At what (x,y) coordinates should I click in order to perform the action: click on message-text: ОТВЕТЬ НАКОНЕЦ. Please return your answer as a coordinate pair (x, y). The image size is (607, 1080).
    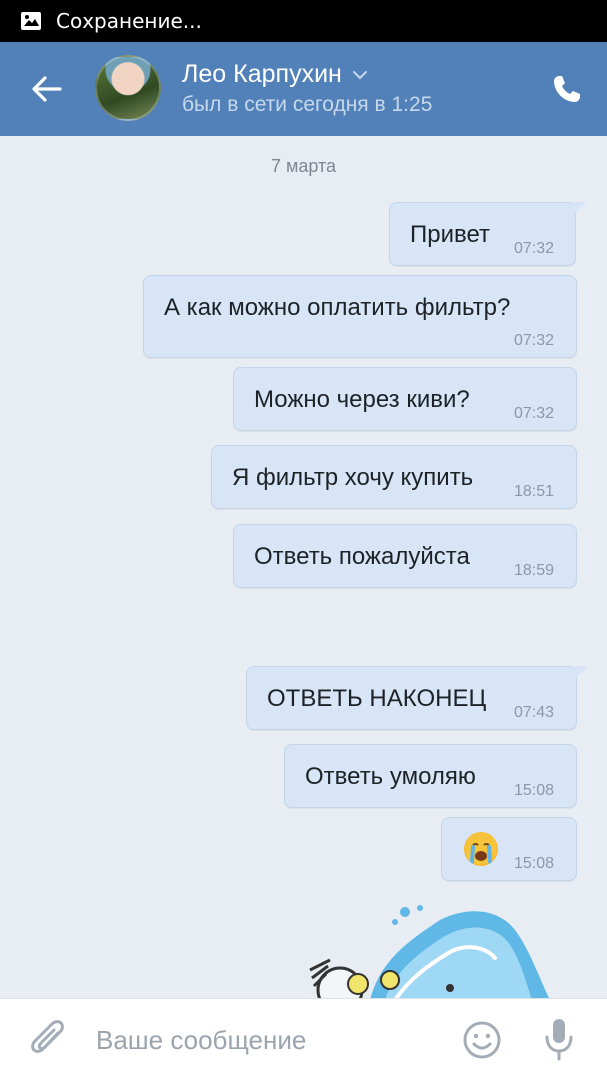
    Looking at the image, I should click on (377, 698).